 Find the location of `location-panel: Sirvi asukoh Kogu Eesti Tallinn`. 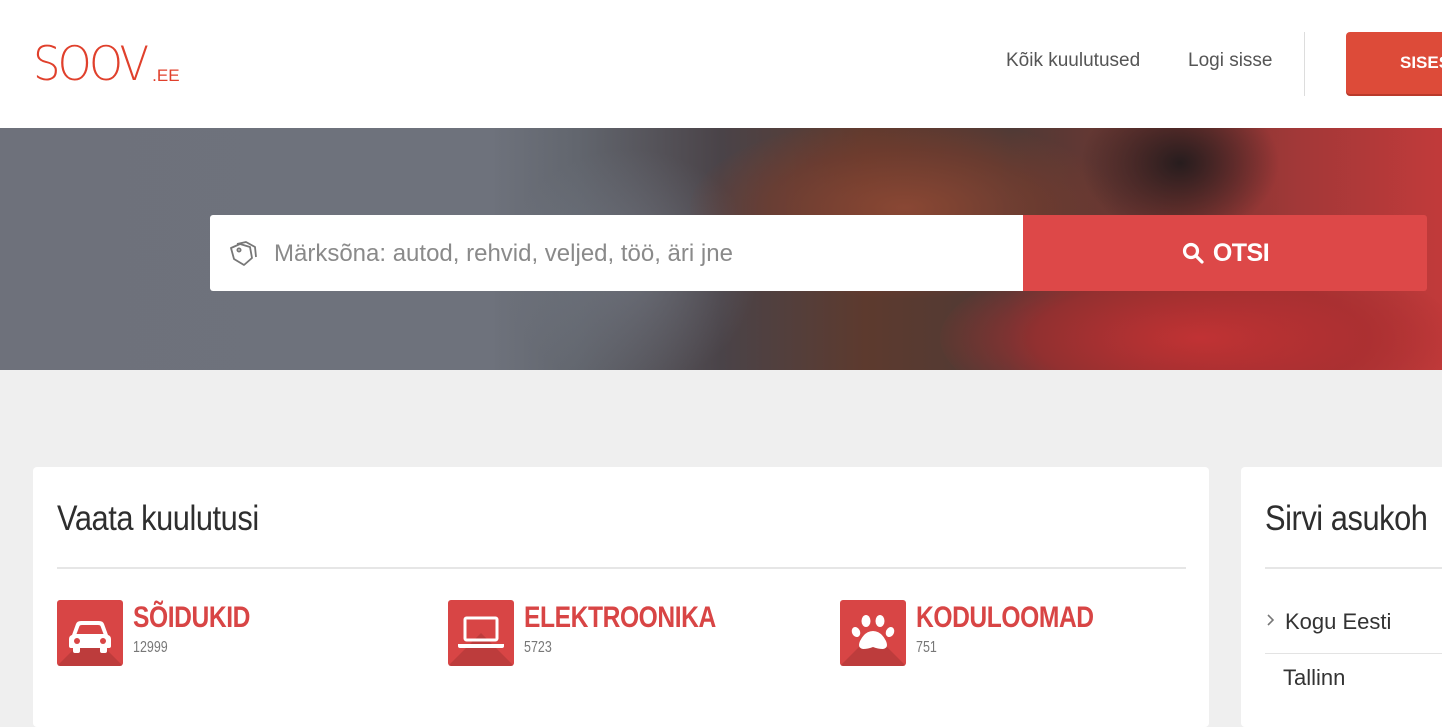

location-panel: Sirvi asukoh Kogu Eesti Tallinn is located at coordinates (1341, 597).